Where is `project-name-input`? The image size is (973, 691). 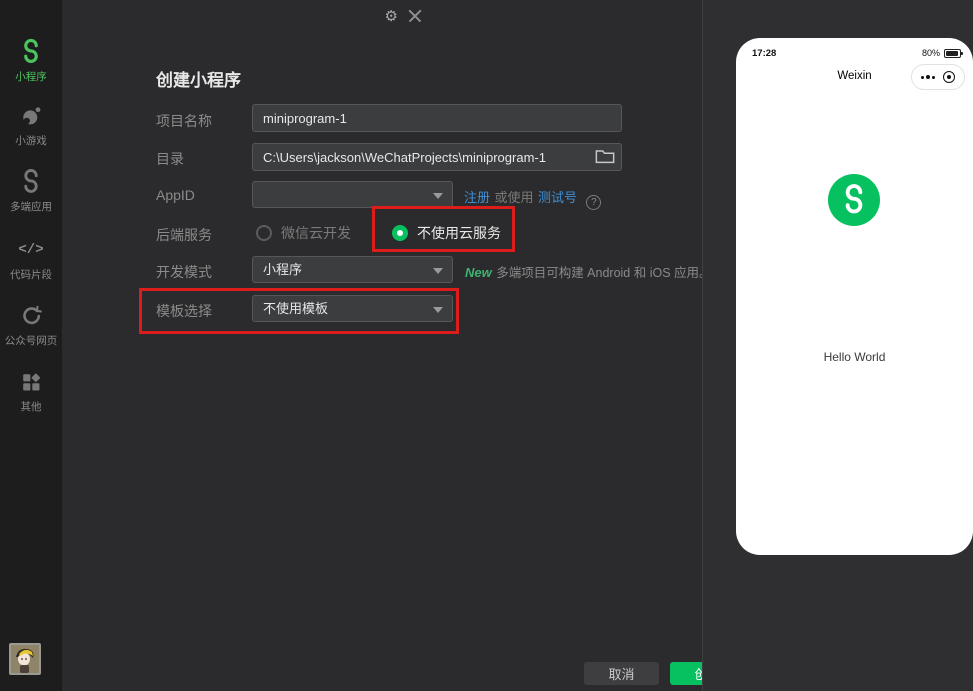 project-name-input is located at coordinates (437, 118).